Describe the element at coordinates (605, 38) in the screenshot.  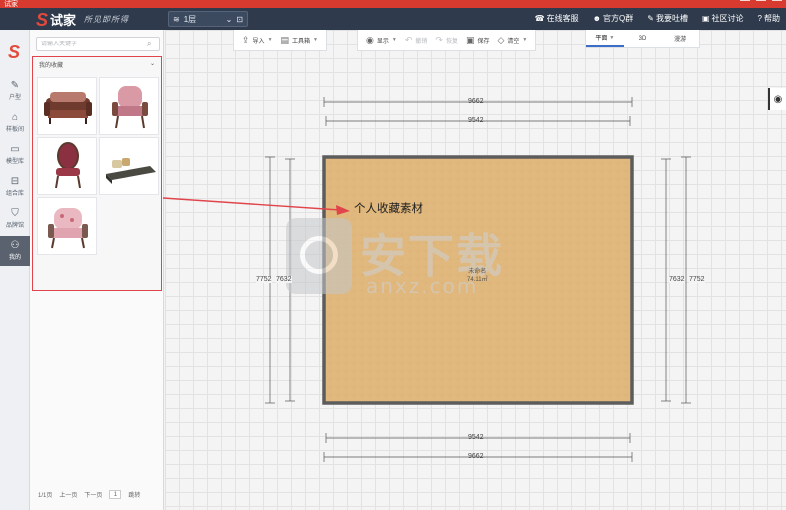
I see `tab-plan: 平面 ▼` at that location.